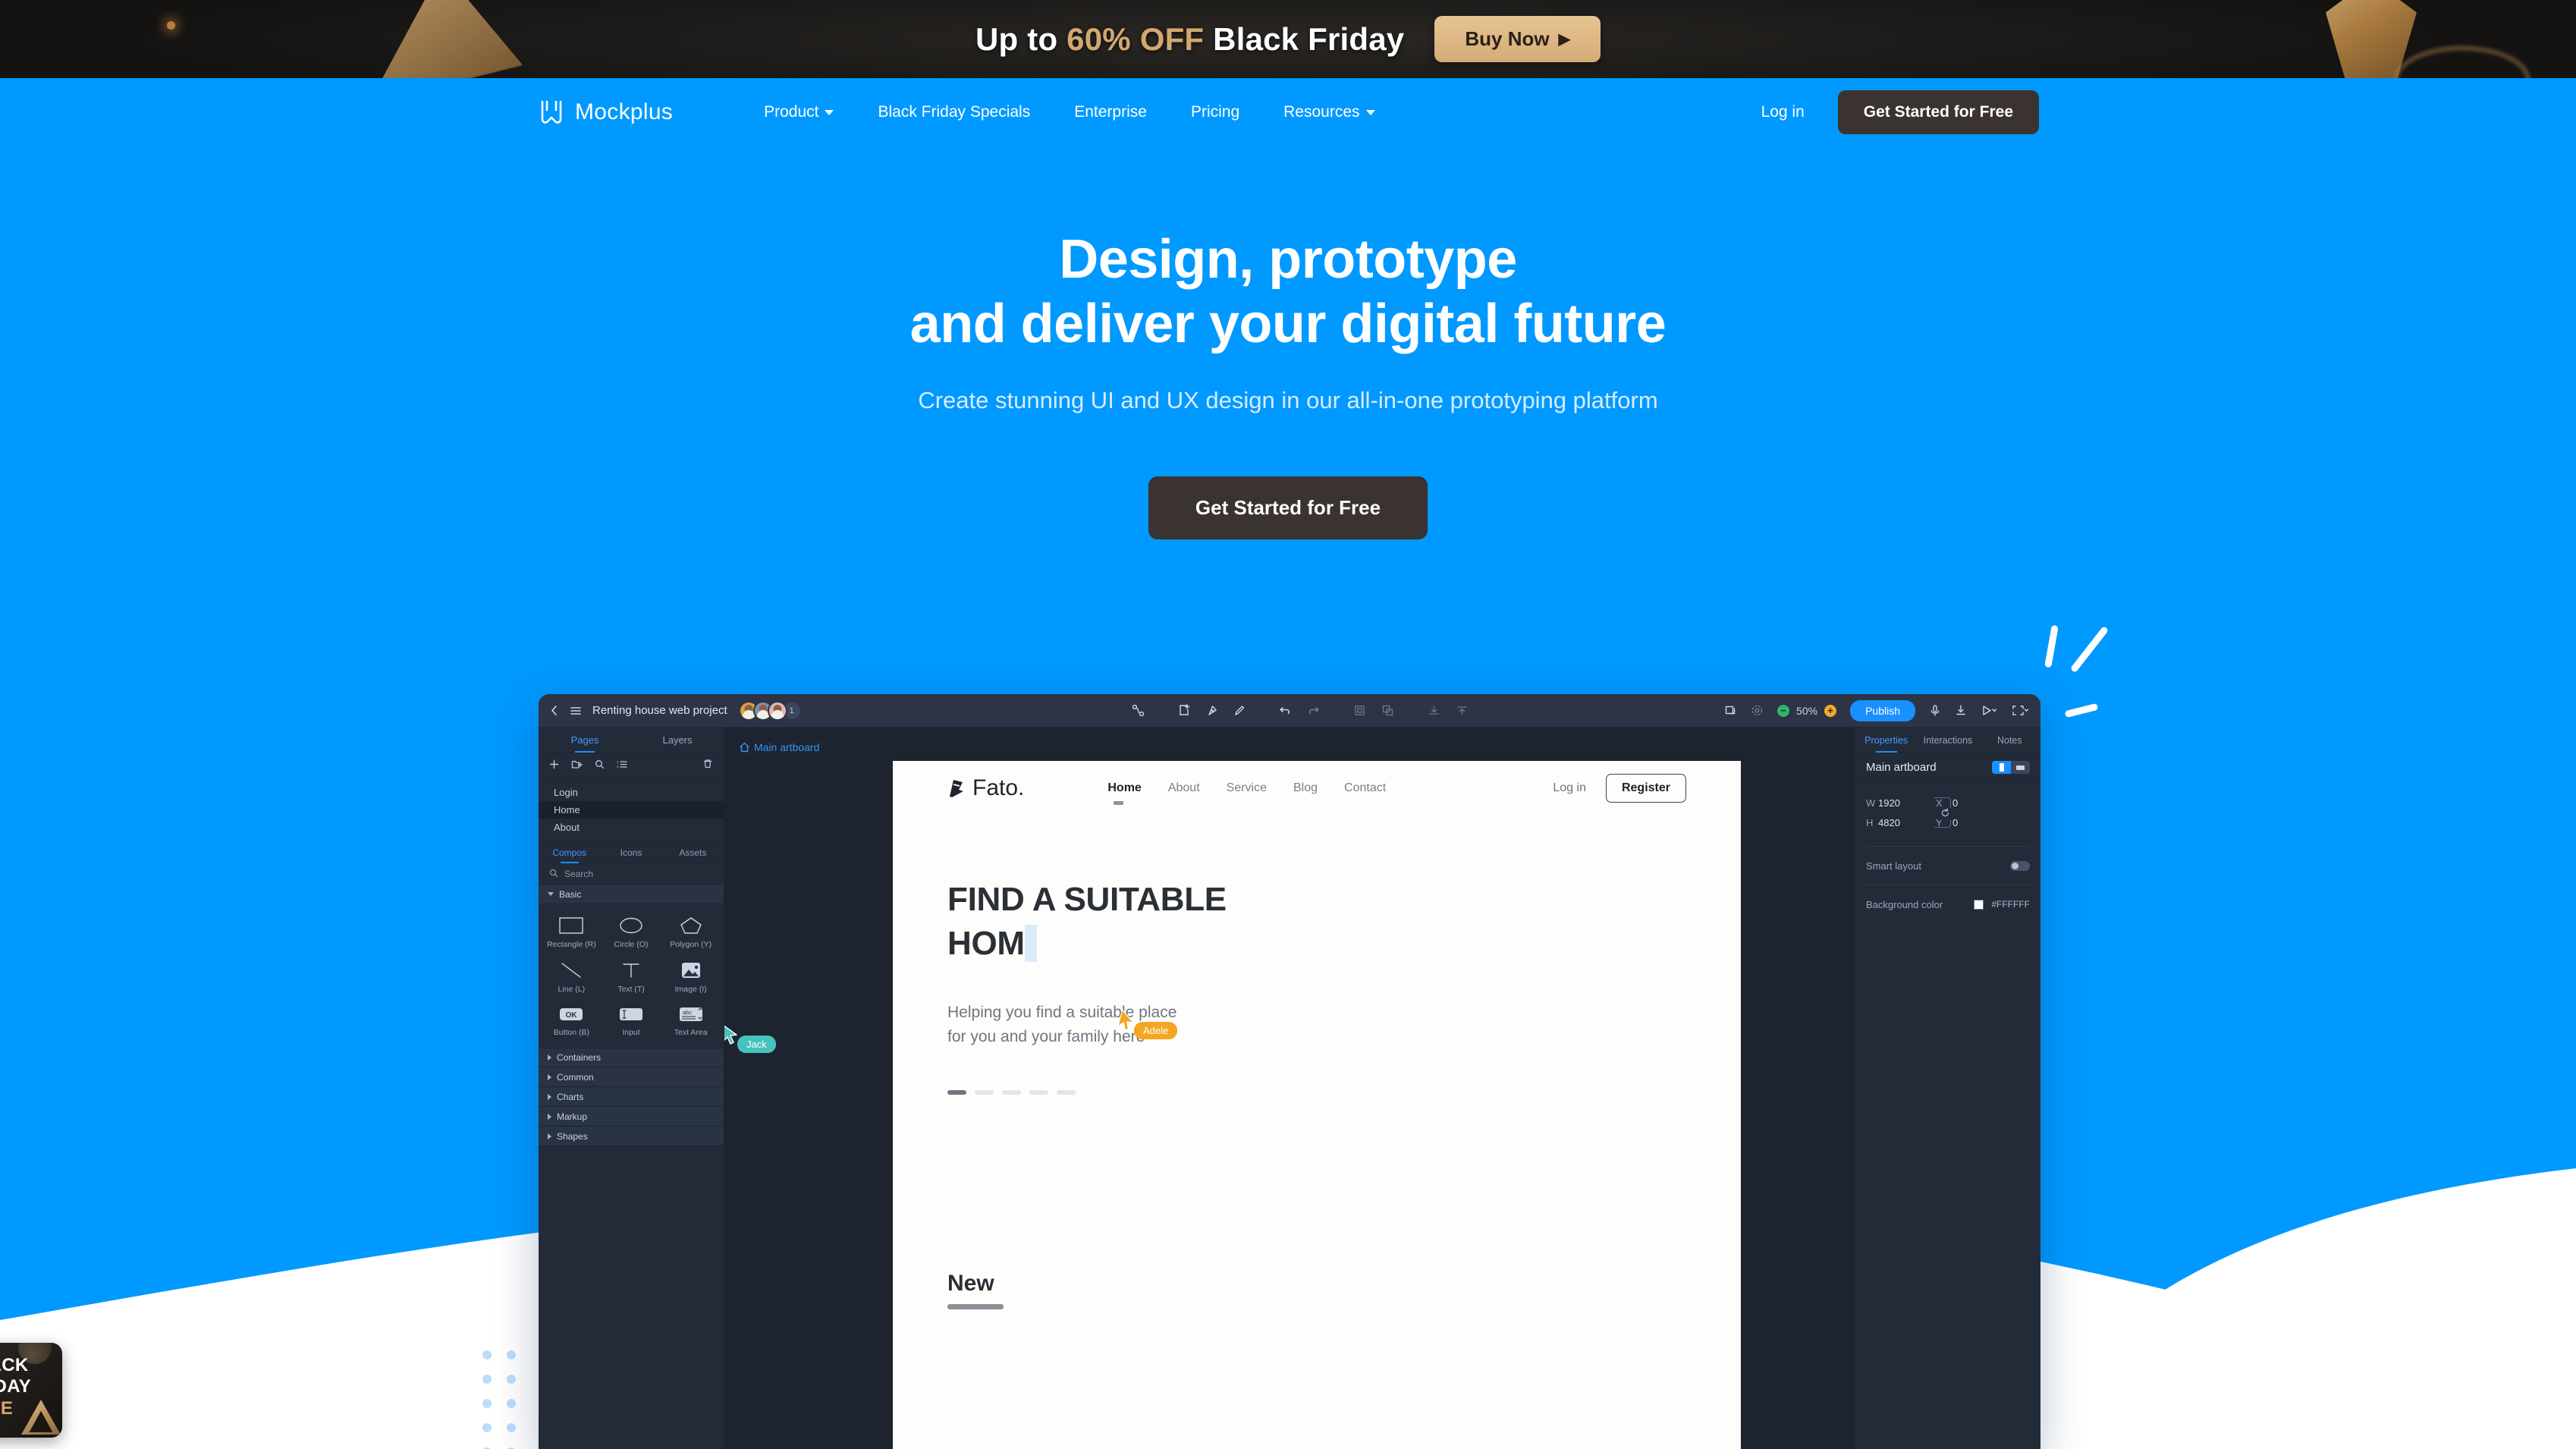 Image resolution: width=2576 pixels, height=1449 pixels. I want to click on nav-link-product: Product, so click(799, 112).